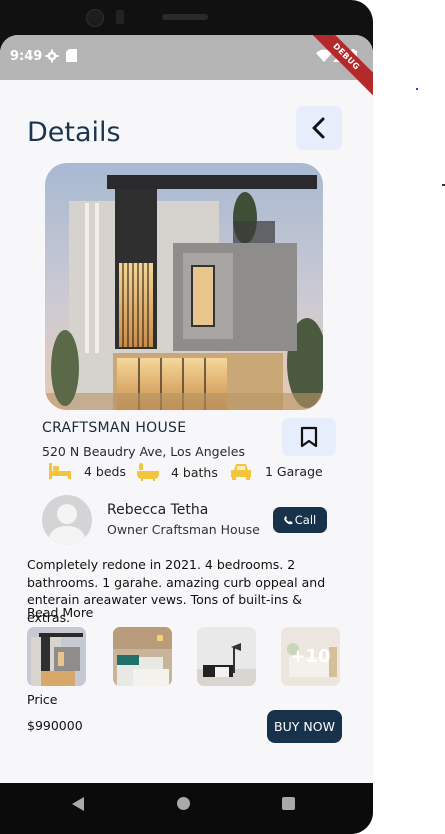 This screenshot has height=834, width=445. Describe the element at coordinates (305, 520) in the screenshot. I see `call-button-label: Call` at that location.